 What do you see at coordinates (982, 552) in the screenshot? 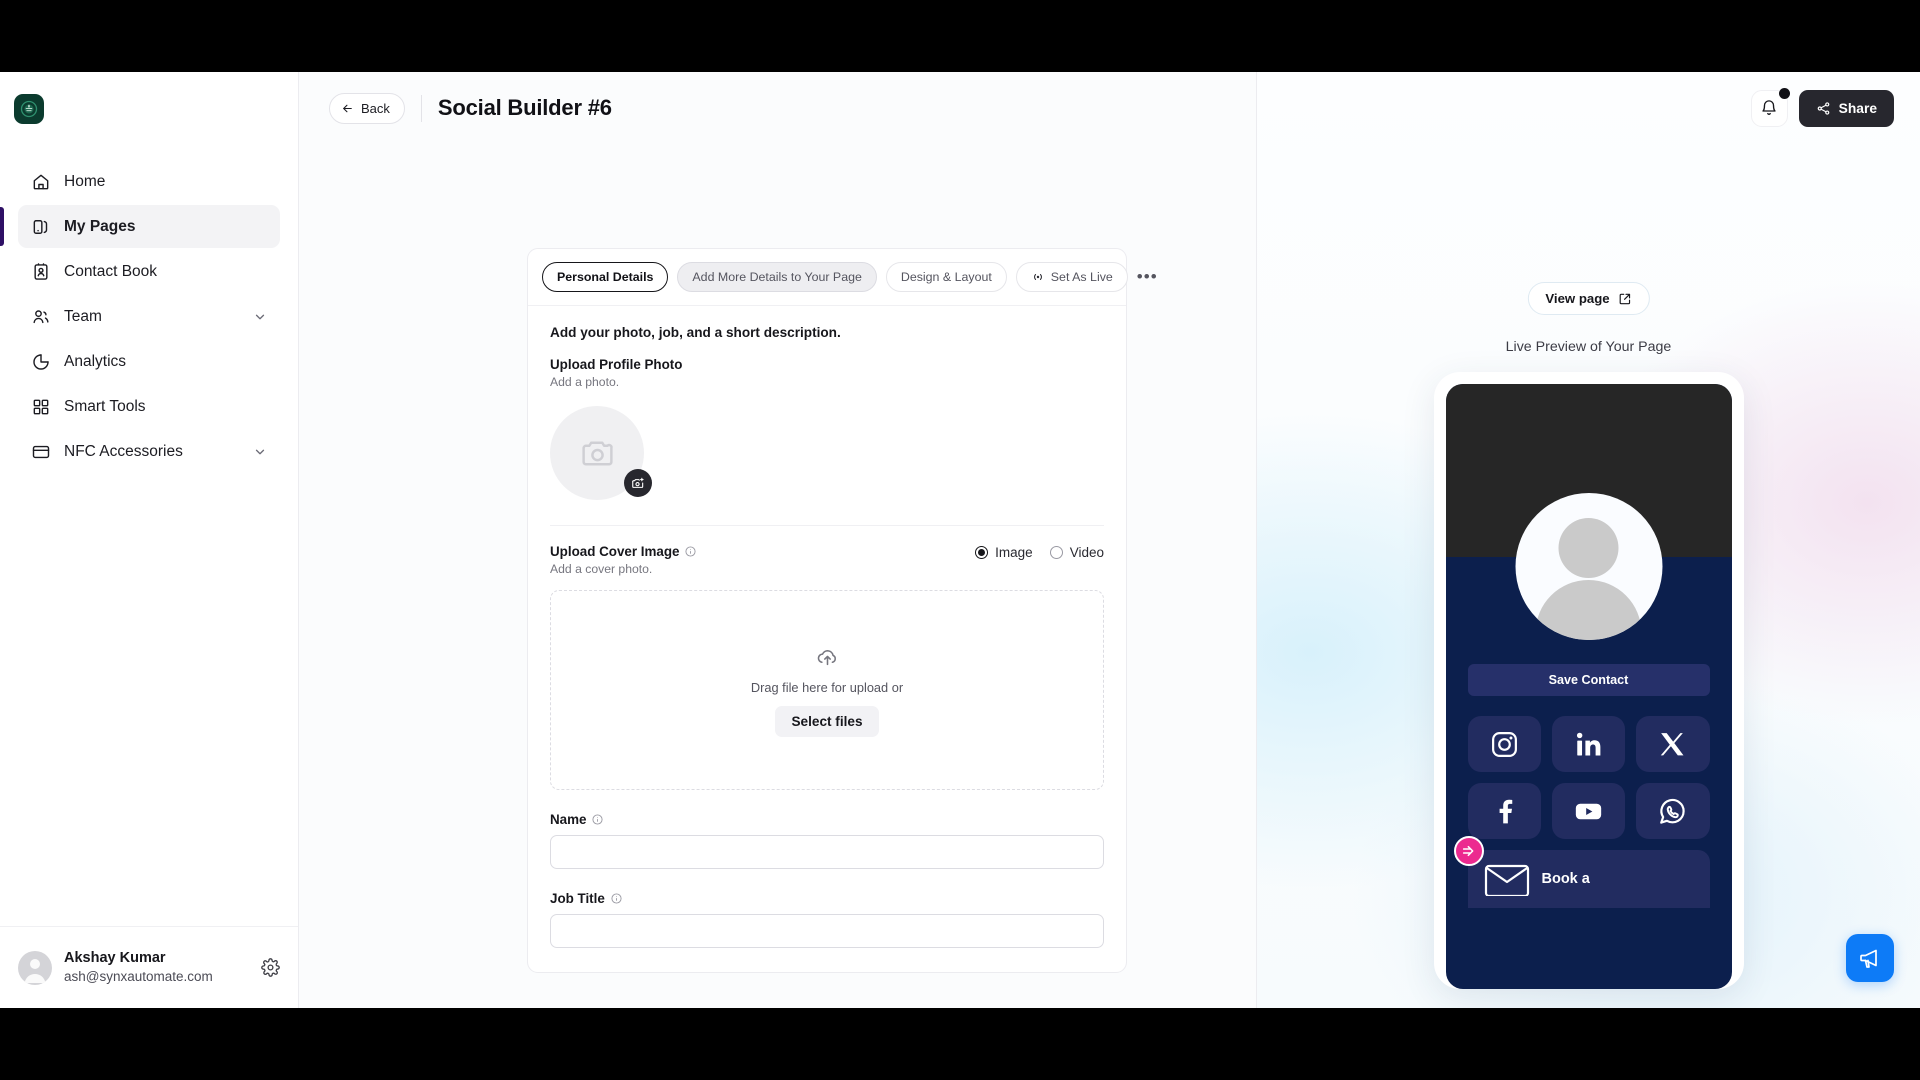
I see `radio-dot-selected` at bounding box center [982, 552].